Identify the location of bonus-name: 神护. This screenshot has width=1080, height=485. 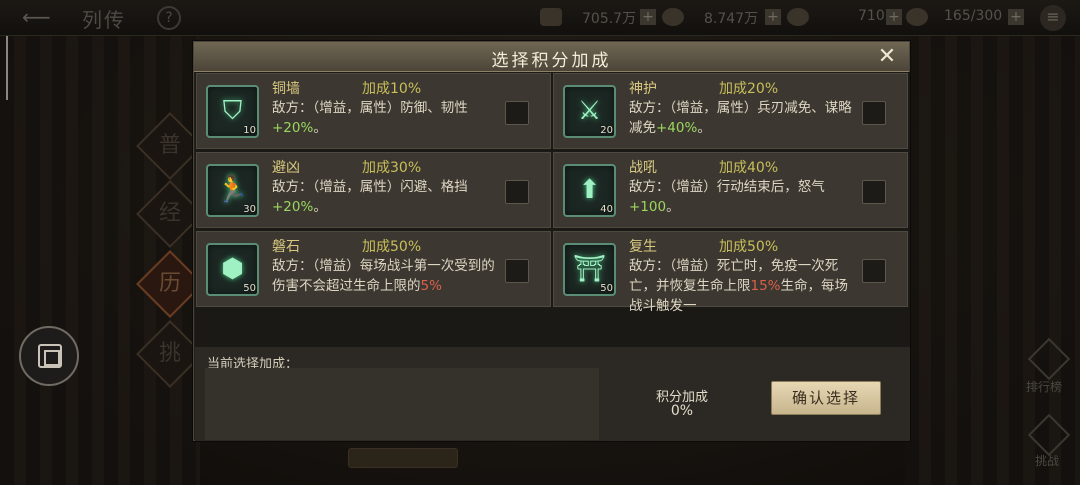
(643, 89).